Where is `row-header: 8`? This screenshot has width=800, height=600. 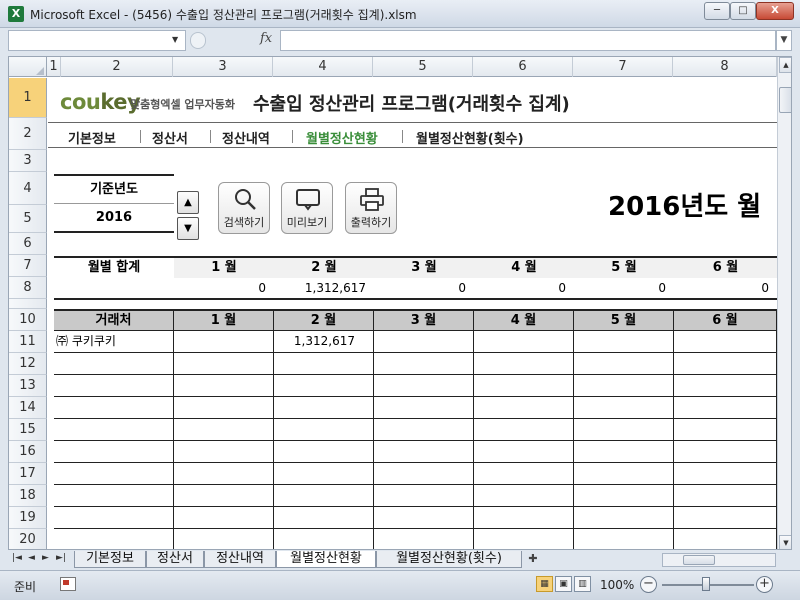
row-header: 8 is located at coordinates (28, 288).